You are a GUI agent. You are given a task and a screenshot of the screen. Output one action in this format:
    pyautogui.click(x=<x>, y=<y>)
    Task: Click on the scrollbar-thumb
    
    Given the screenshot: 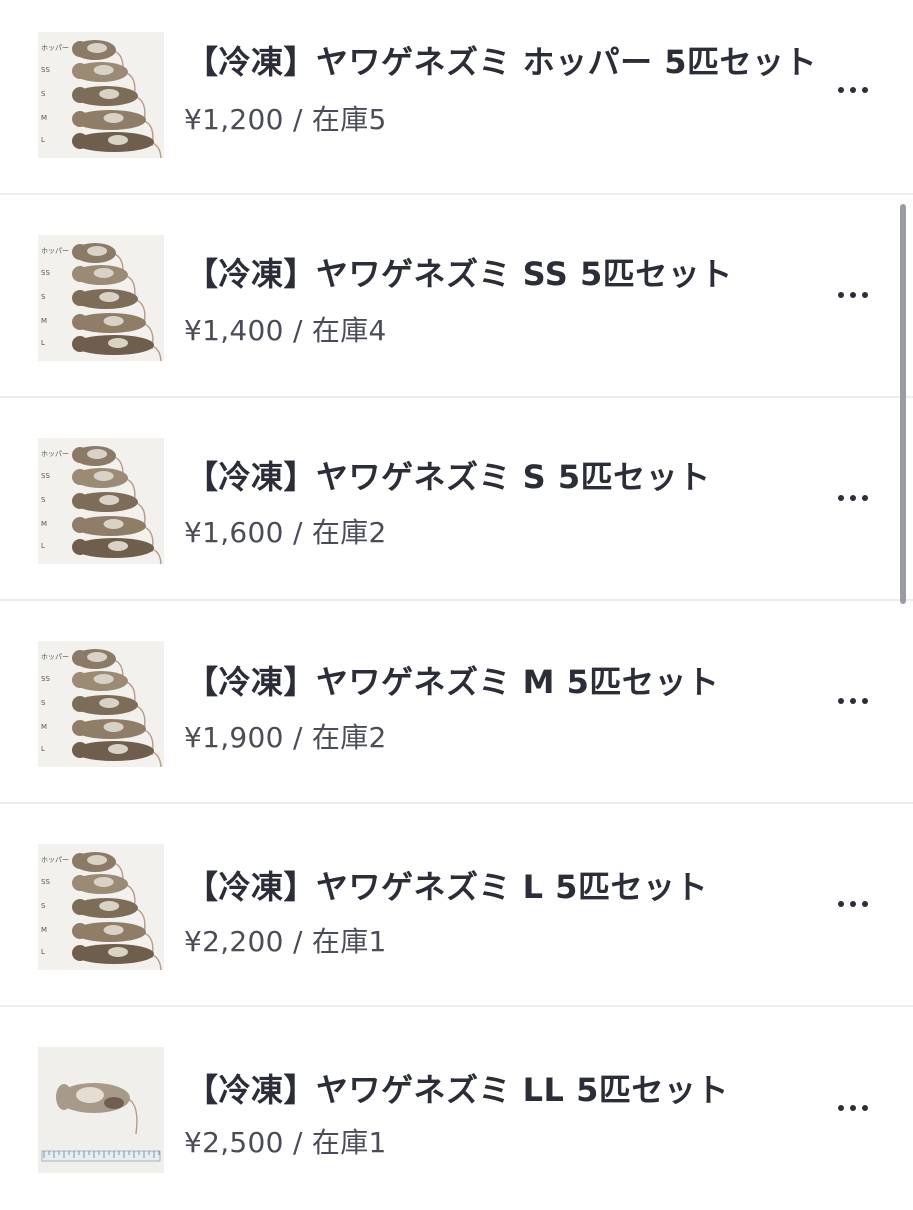 What is the action you would take?
    pyautogui.click(x=903, y=404)
    